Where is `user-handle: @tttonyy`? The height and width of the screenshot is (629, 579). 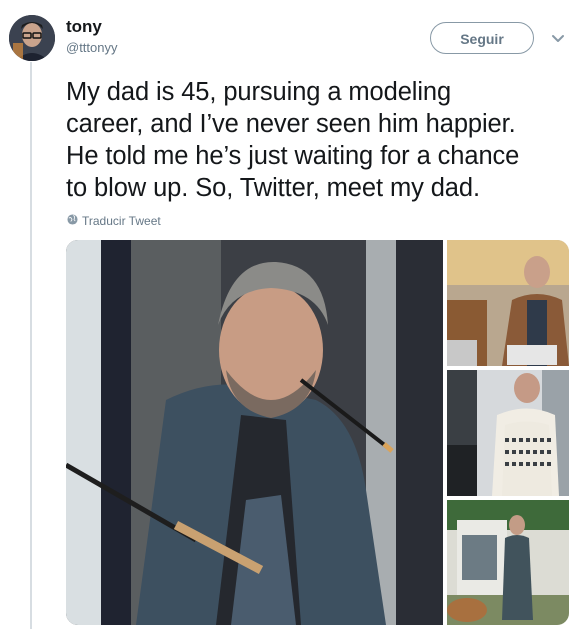
user-handle: @tttonyy is located at coordinates (92, 47).